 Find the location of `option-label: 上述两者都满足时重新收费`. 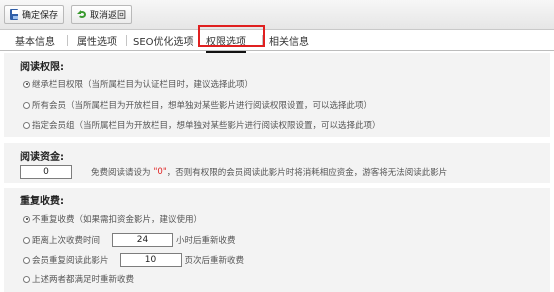

option-label: 上述两者都满足时重新收费 is located at coordinates (83, 280).